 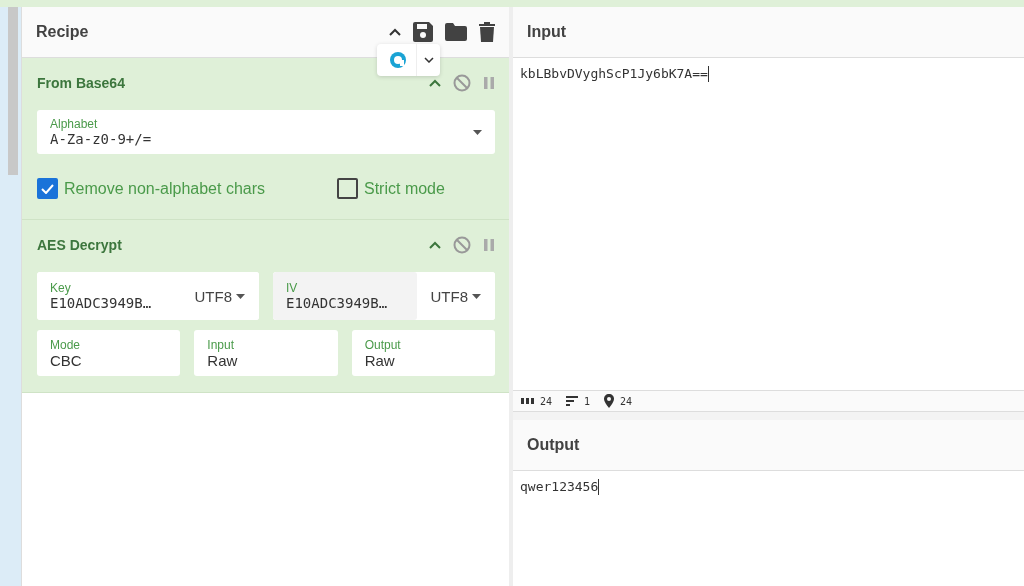 What do you see at coordinates (527, 401) in the screenshot?
I see `length-icon` at bounding box center [527, 401].